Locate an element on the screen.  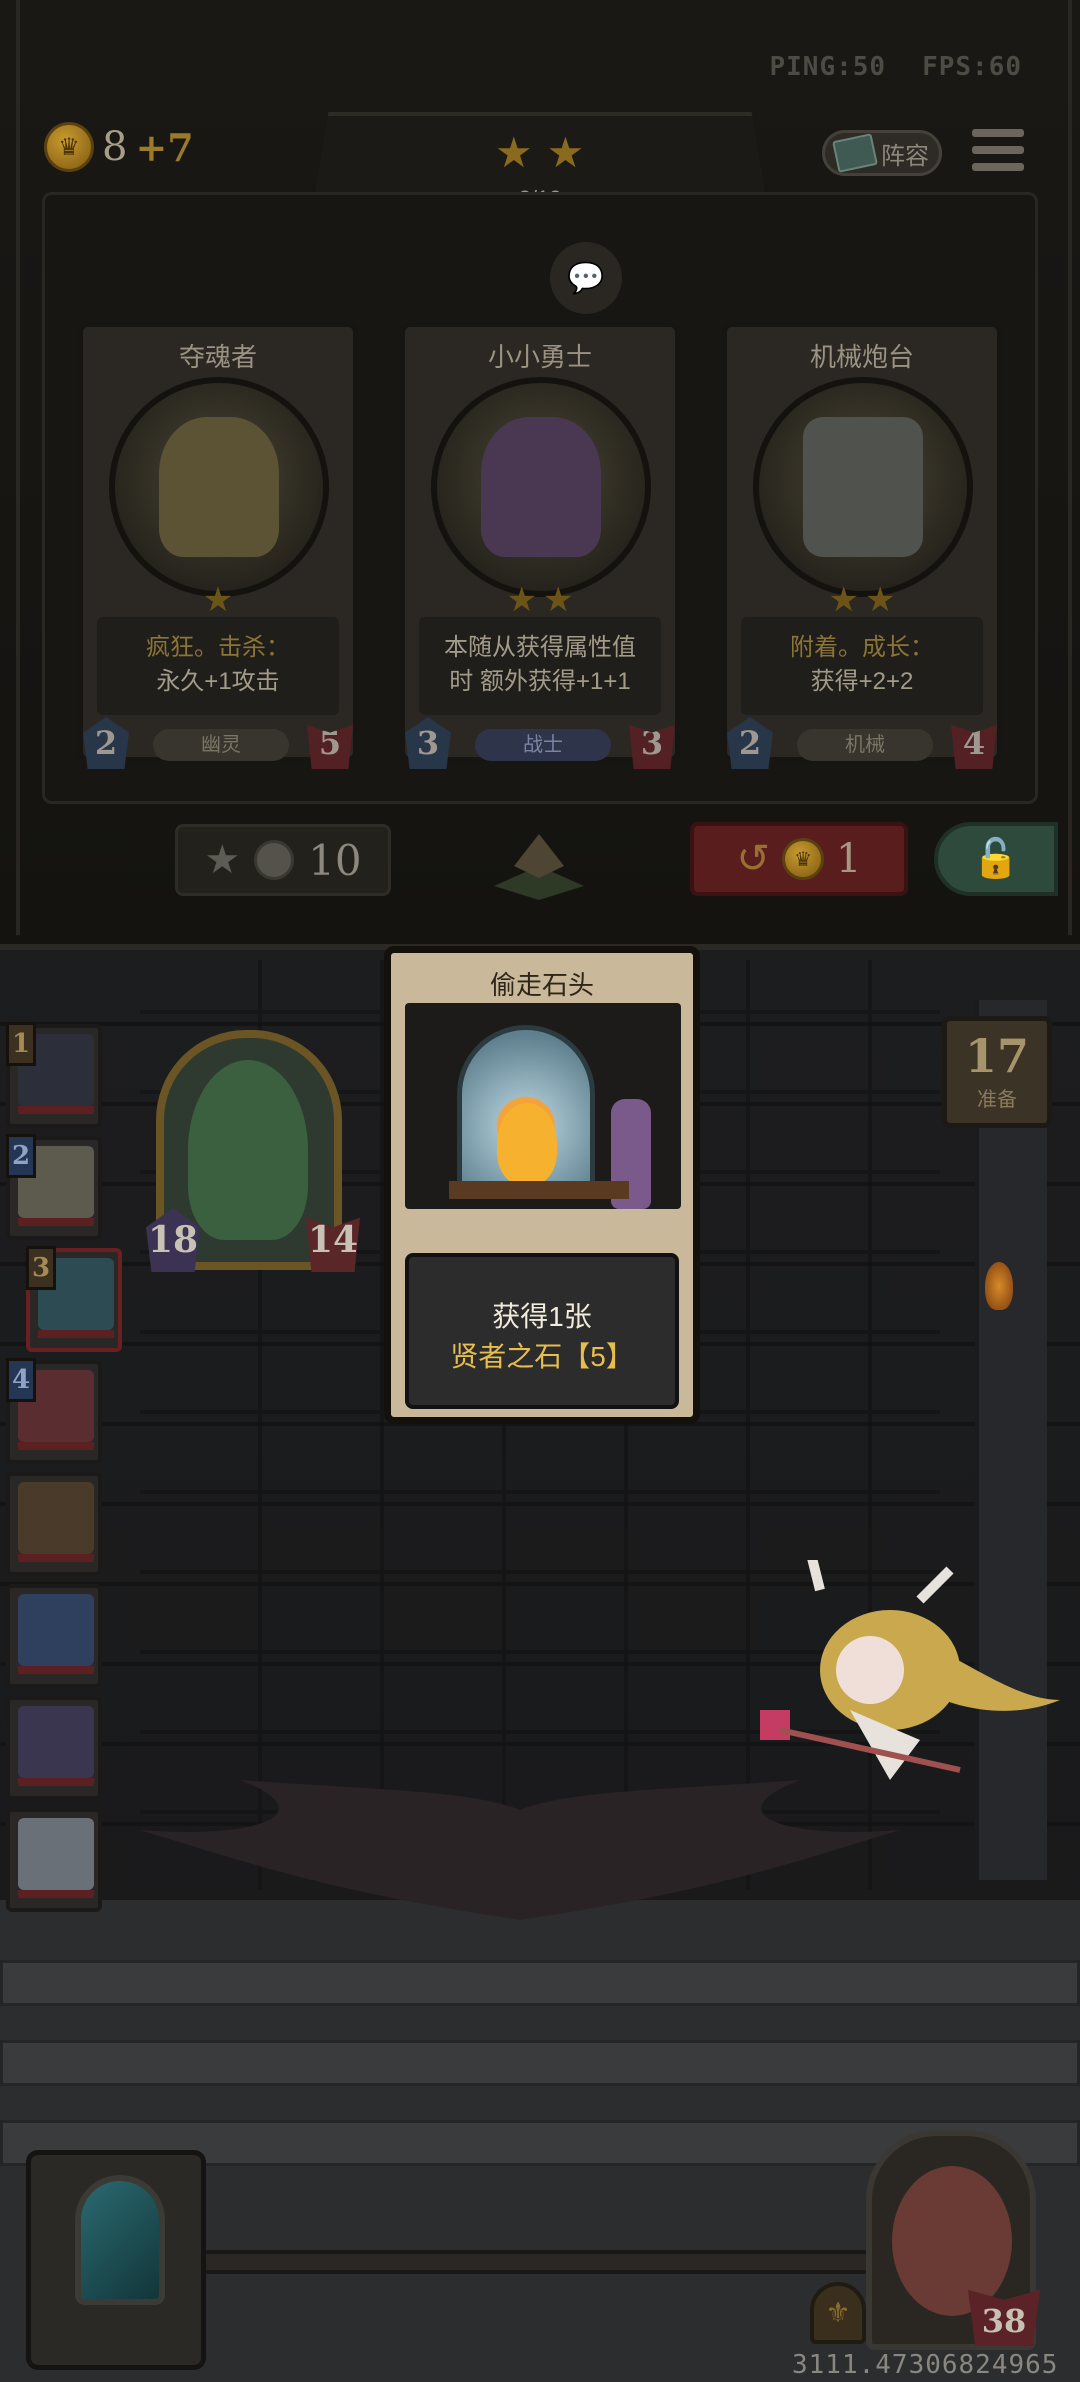
card-name: 小小勇士 is located at coordinates (539, 357).